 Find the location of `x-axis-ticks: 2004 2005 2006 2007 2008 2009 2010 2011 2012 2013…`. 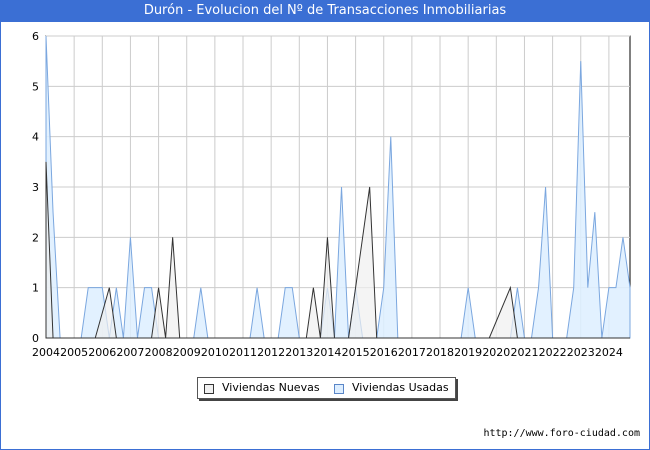

x-axis-ticks: 2004 2005 2006 2007 2008 2009 2010 2011 2012 2013… is located at coordinates (327, 352).